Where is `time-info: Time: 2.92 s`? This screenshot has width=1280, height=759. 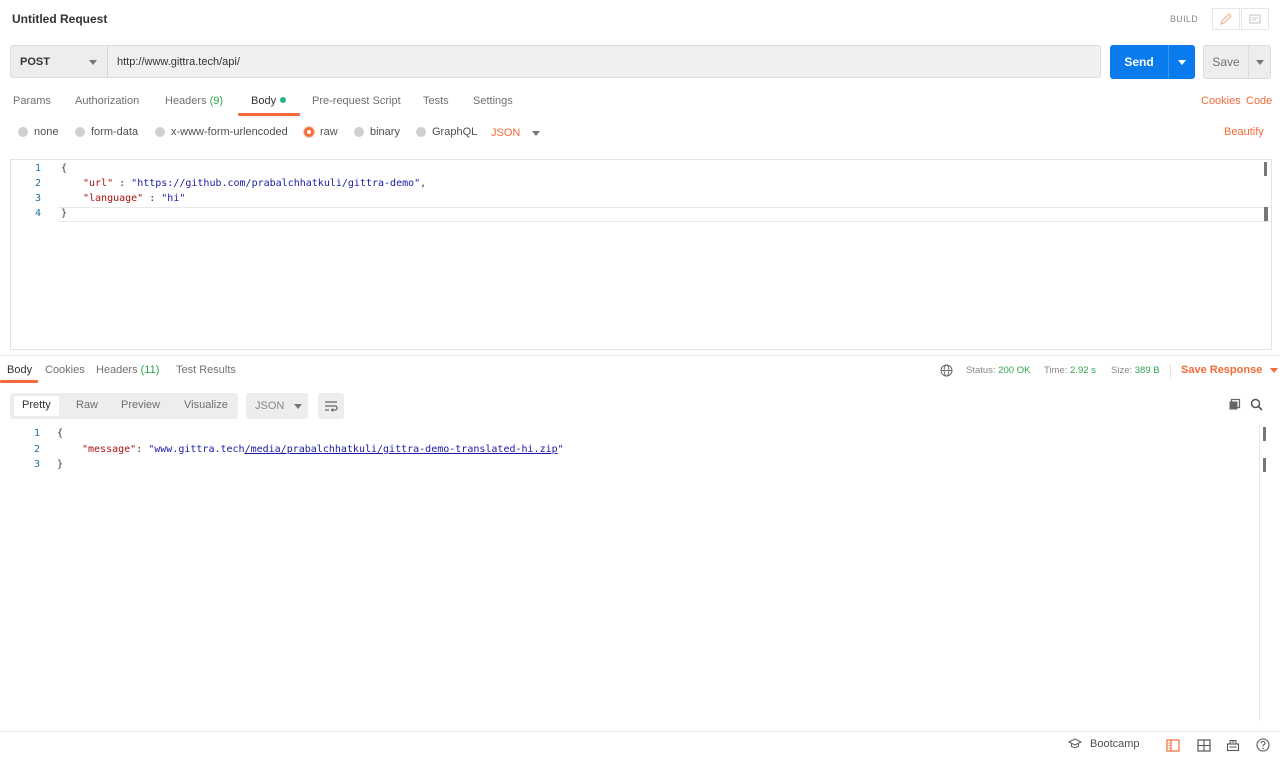 time-info: Time: 2.92 s is located at coordinates (1070, 370).